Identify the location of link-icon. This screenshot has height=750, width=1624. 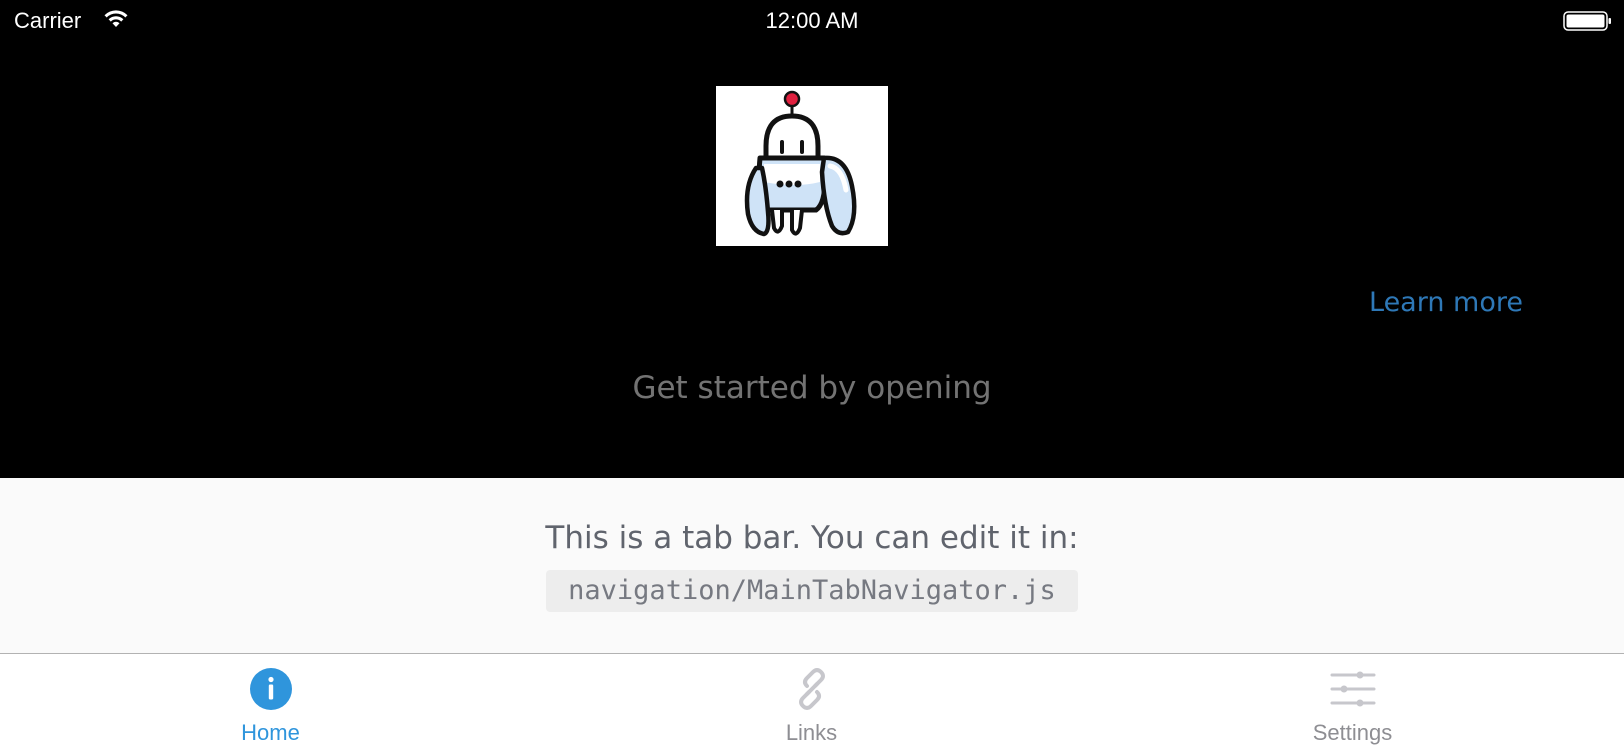
(811, 689).